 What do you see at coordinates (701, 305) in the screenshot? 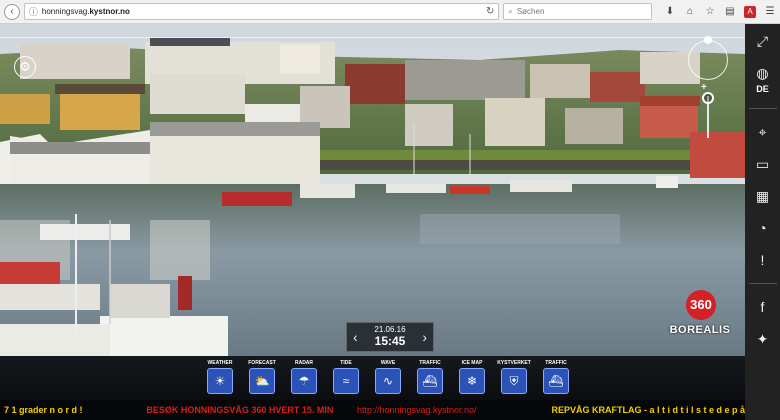
I see `logo-360-badge: 360` at bounding box center [701, 305].